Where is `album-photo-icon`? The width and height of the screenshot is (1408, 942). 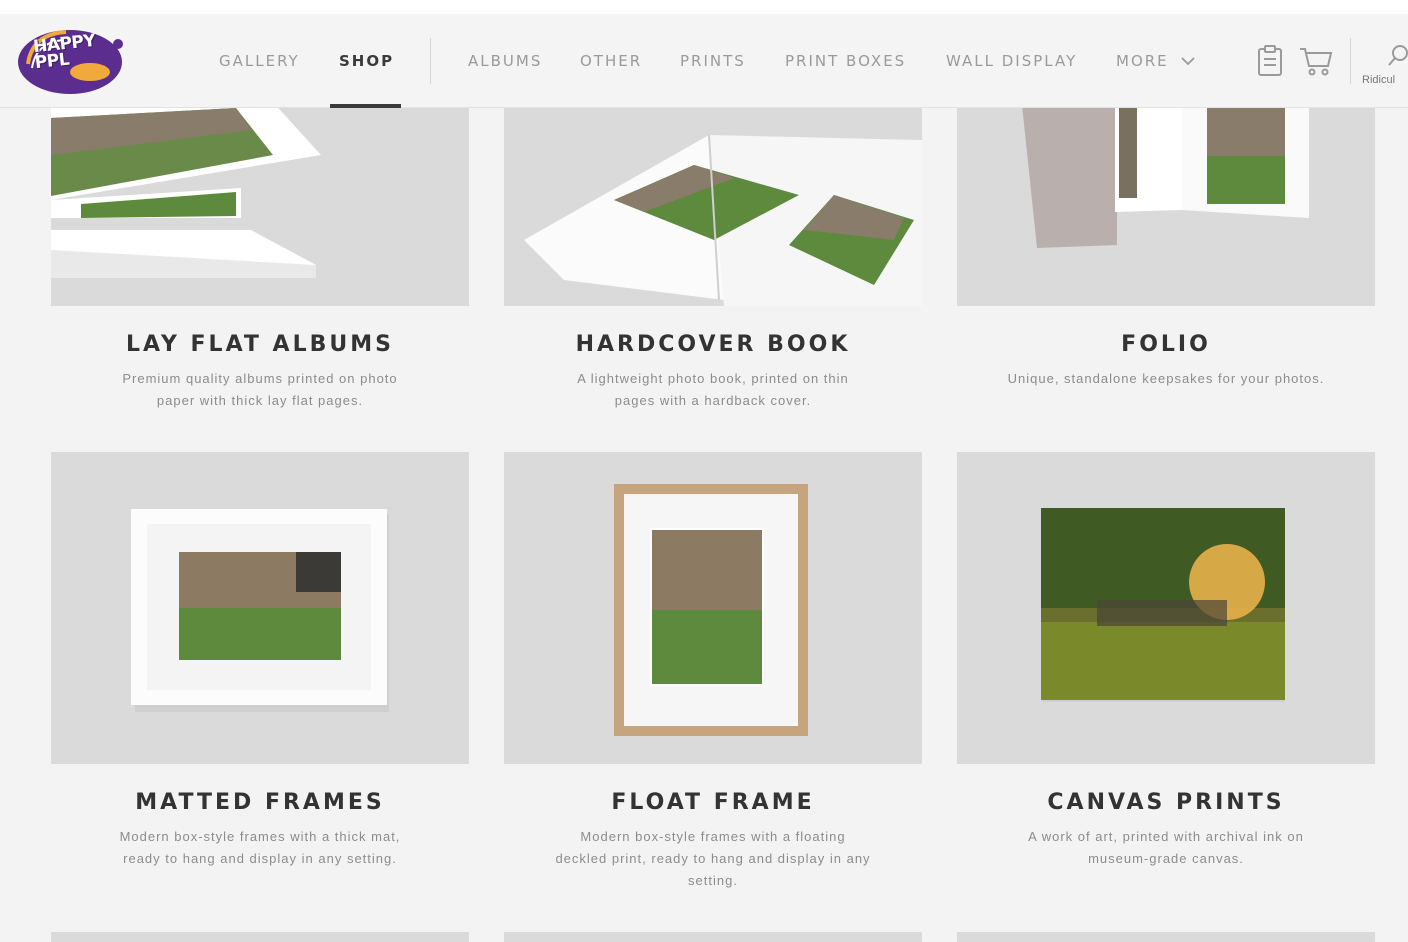 album-photo-icon is located at coordinates (186, 189).